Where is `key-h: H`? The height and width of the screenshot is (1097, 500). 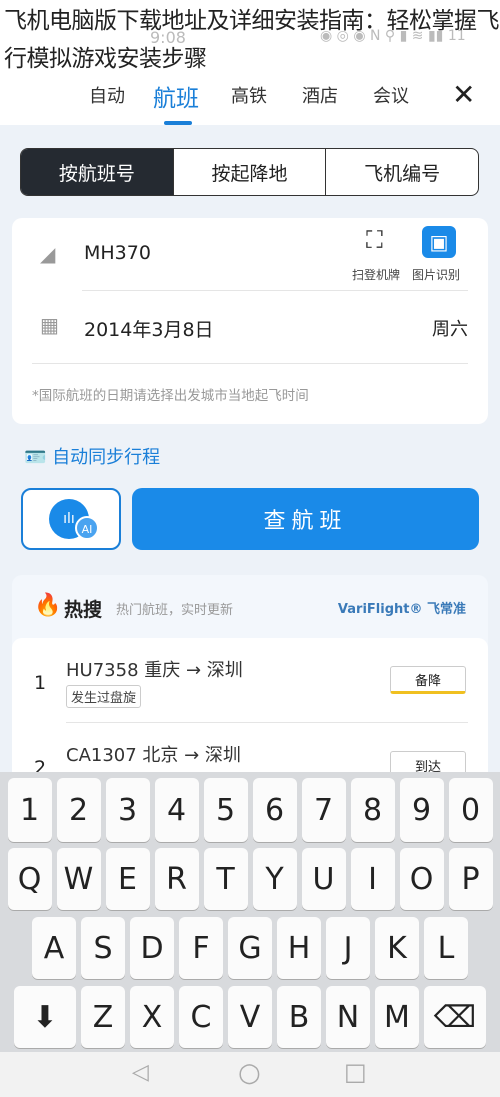 key-h: H is located at coordinates (299, 948).